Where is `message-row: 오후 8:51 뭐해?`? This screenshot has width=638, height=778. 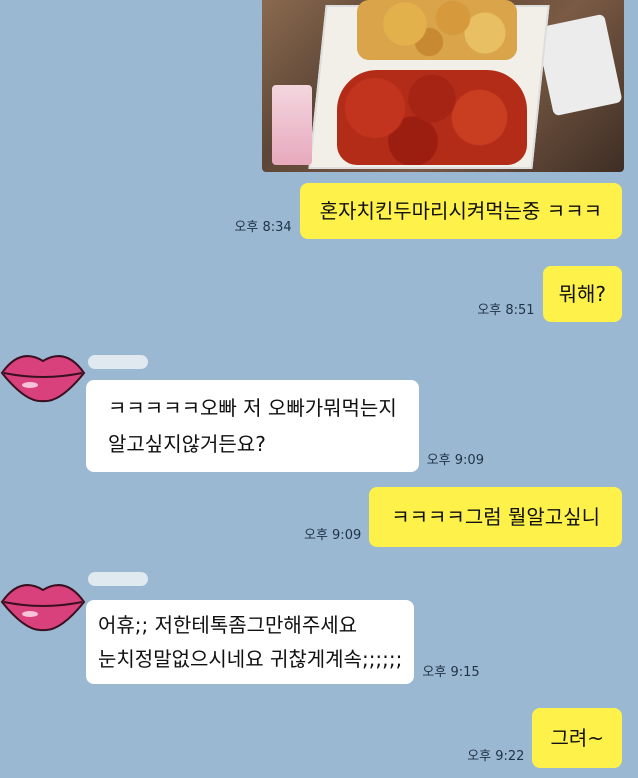
message-row: 오후 8:51 뭐해? is located at coordinates (549, 294).